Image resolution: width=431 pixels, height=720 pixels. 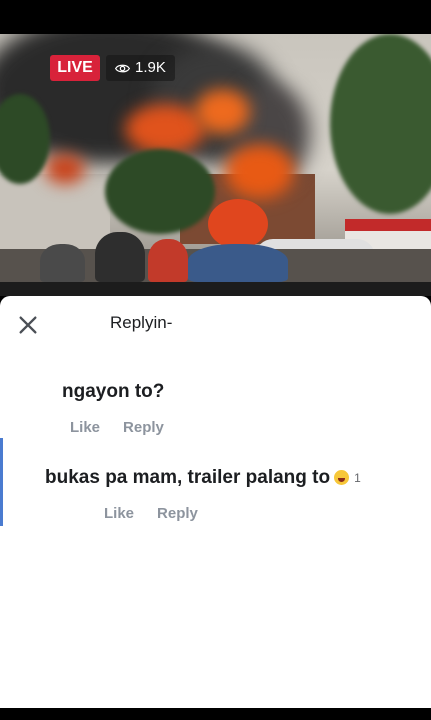 What do you see at coordinates (62, 263) in the screenshot?
I see `bystander` at bounding box center [62, 263].